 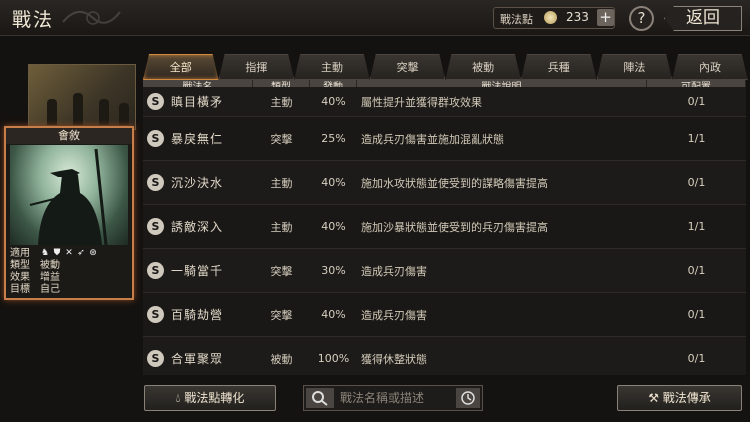 I want to click on skill-name: 百騎劫營, so click(x=197, y=315).